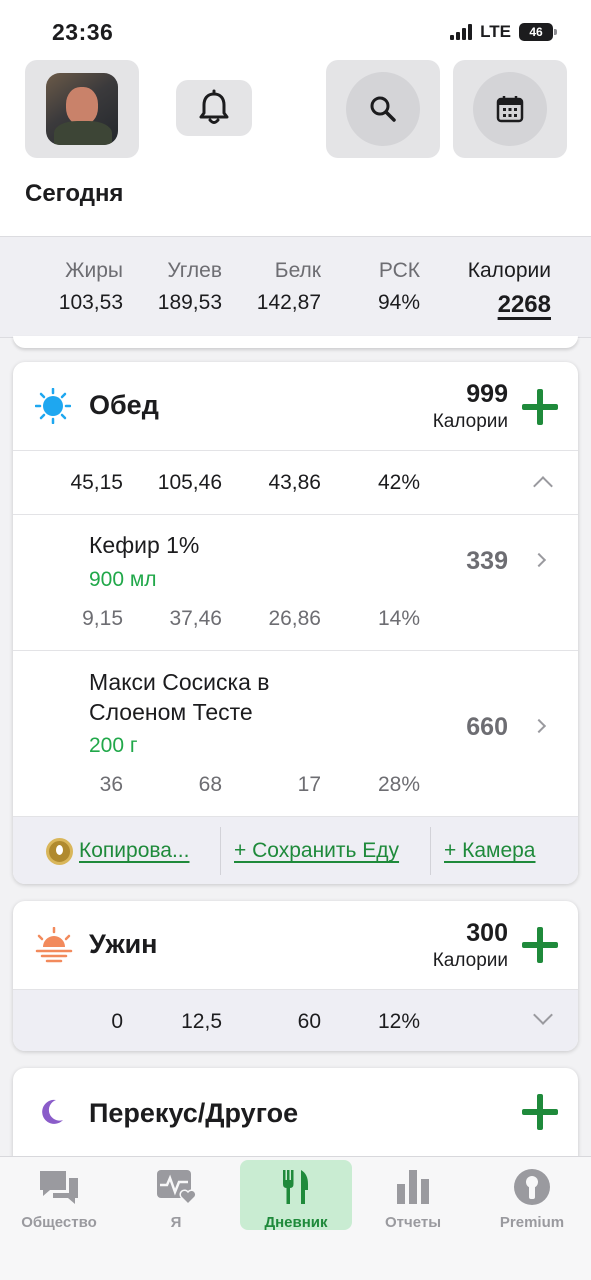  Describe the element at coordinates (295, 342) in the screenshot. I see `previous-meal-card-edge` at that location.